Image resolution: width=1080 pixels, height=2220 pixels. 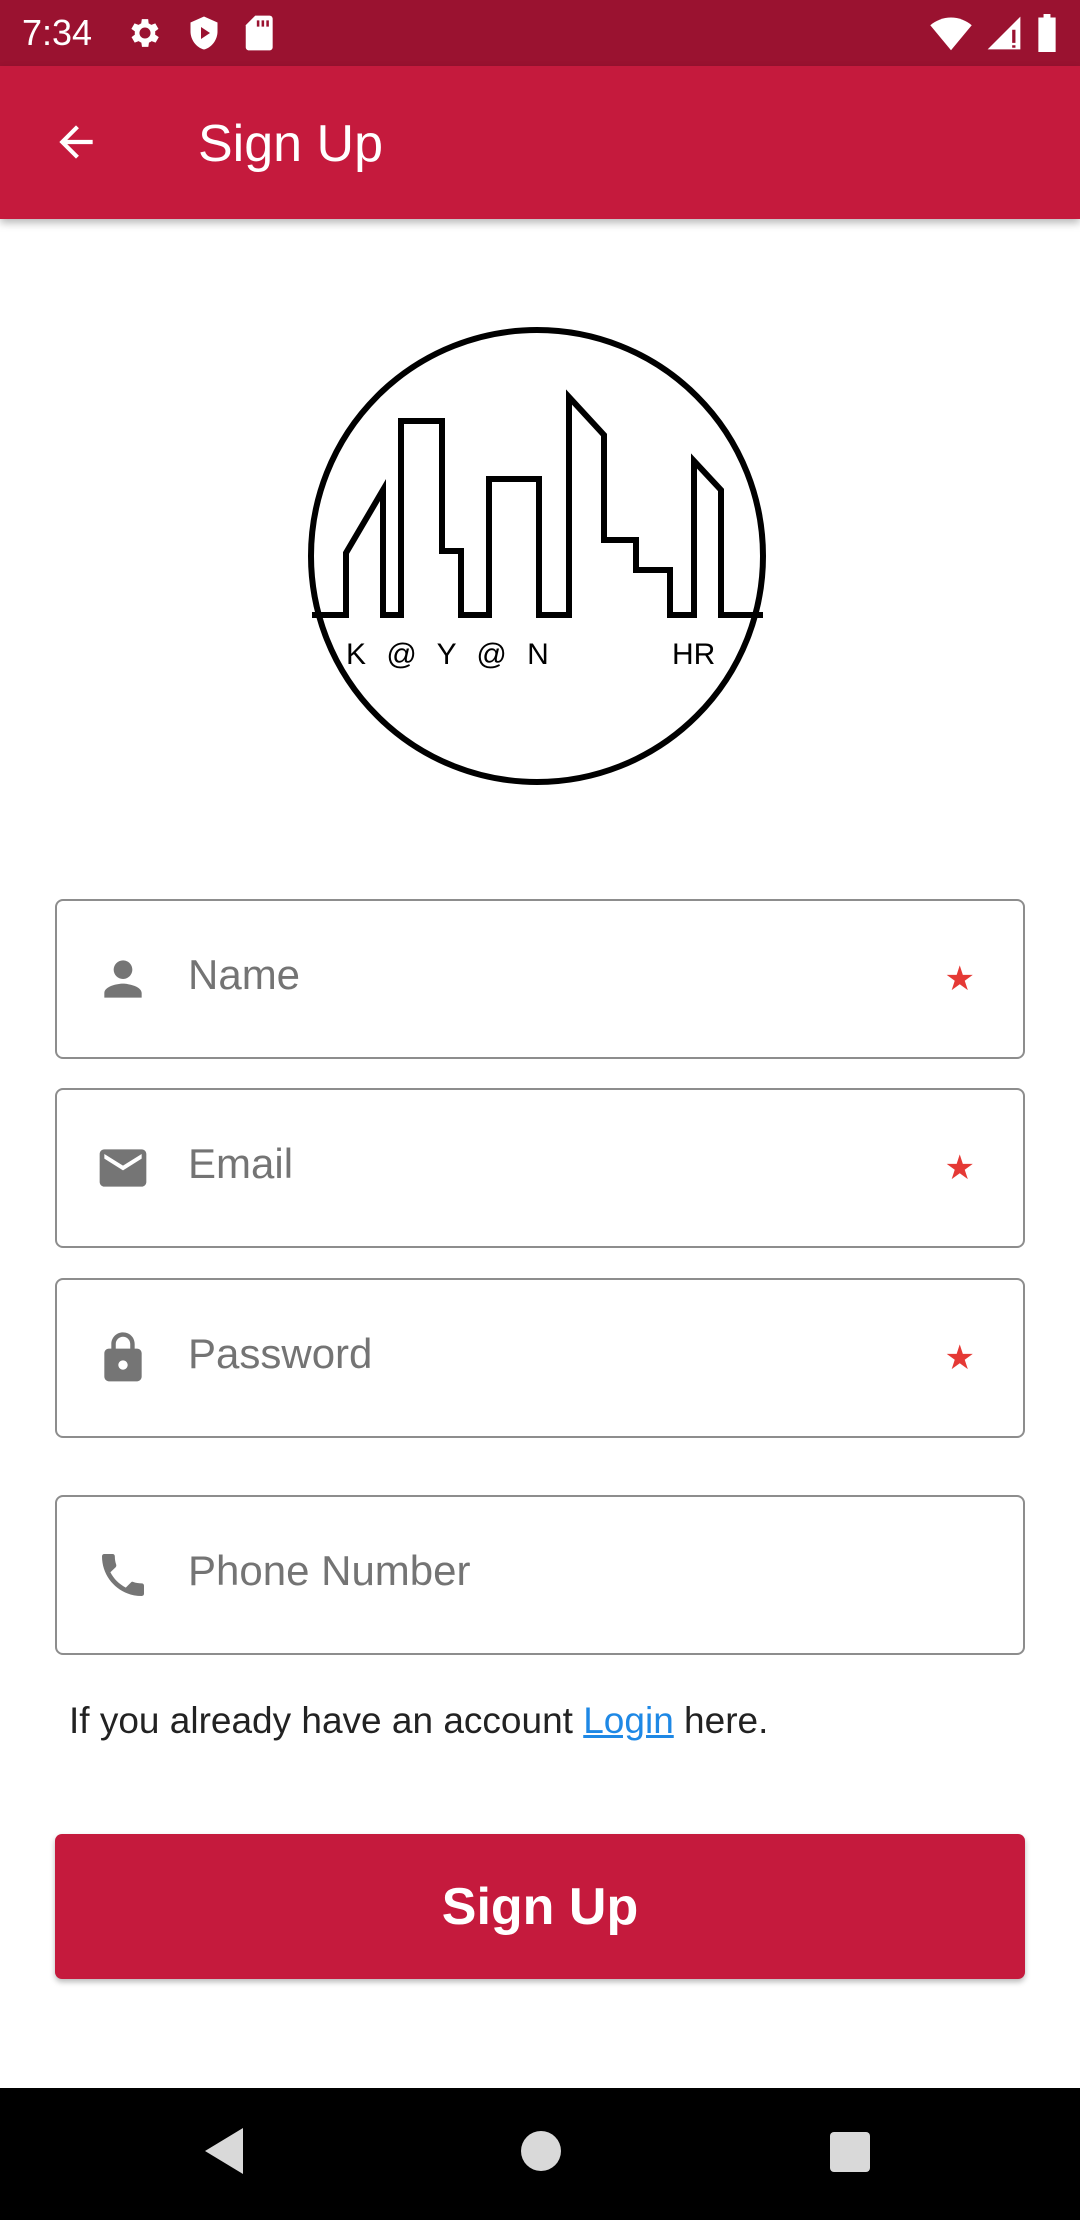 I want to click on status-right-icons, so click(x=994, y=33).